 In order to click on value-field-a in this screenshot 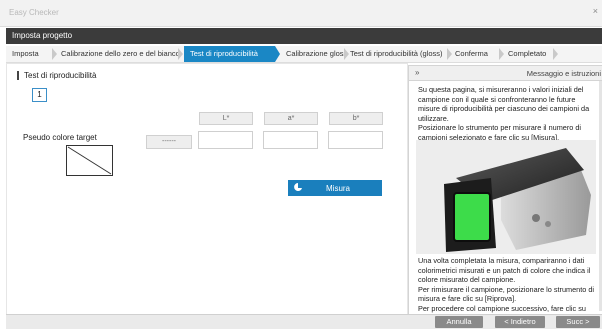, I will do `click(290, 140)`.